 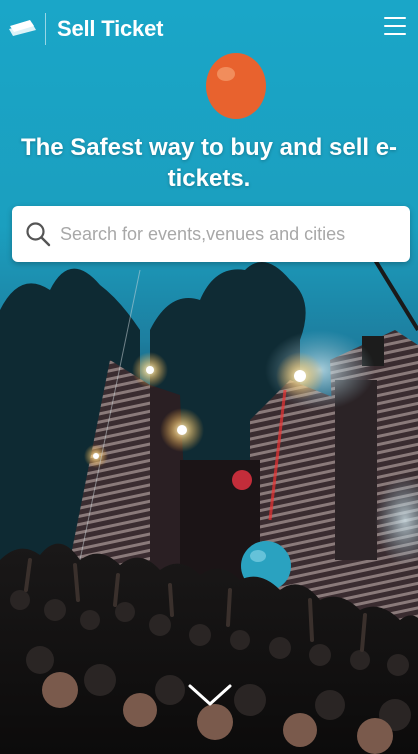 I want to click on brand-name: Sell Ticket, so click(x=110, y=29).